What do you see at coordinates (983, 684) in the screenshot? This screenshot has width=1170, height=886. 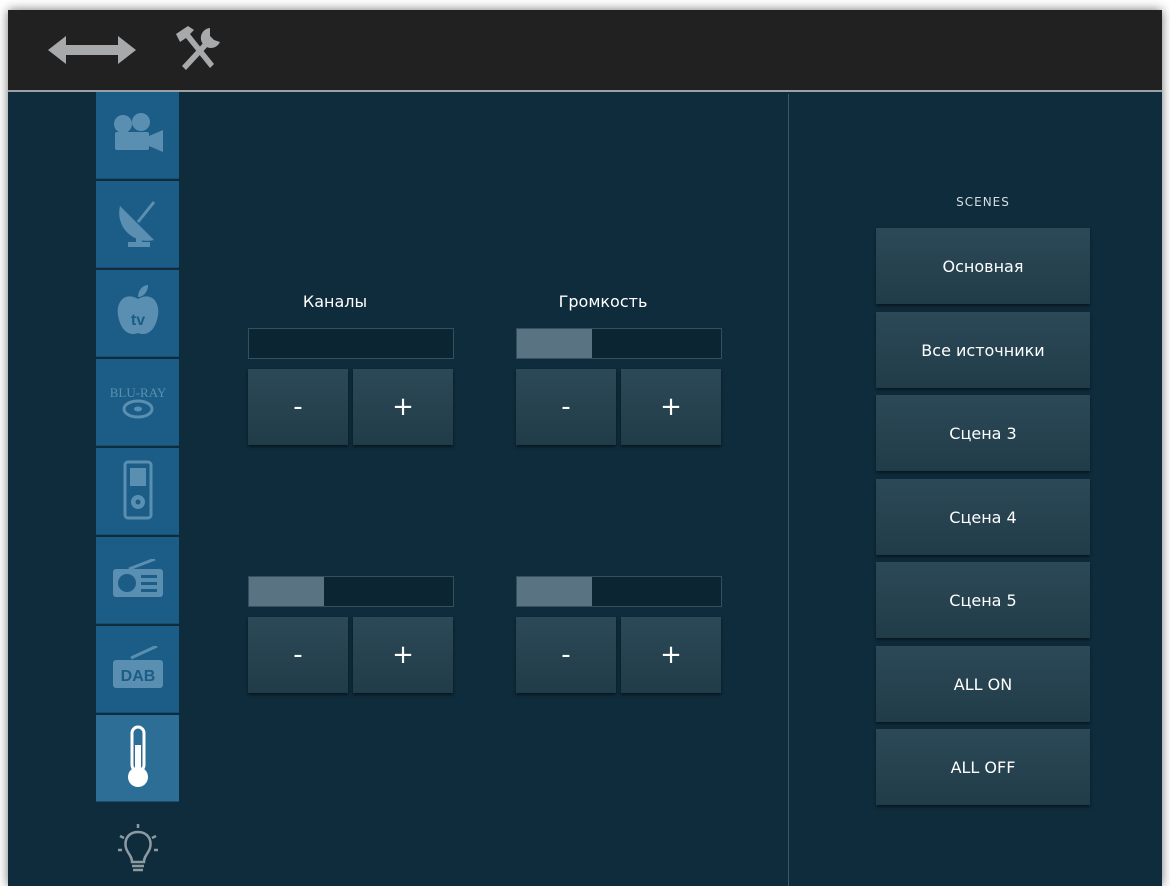 I see `scene-button-all-on: ALL ON` at bounding box center [983, 684].